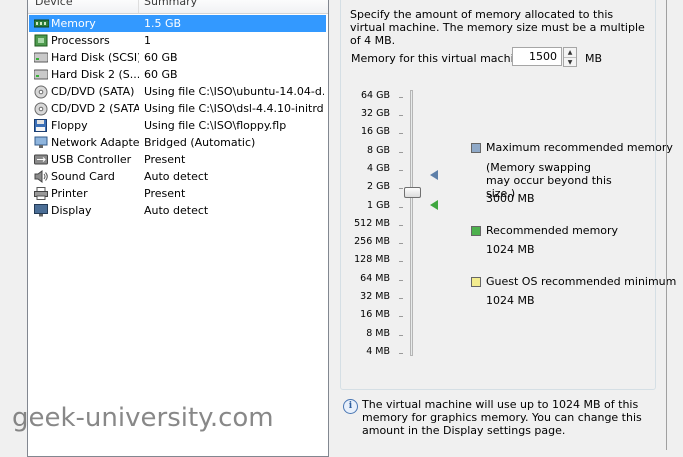 Image resolution: width=683 pixels, height=457 pixels. Describe the element at coordinates (143, 418) in the screenshot. I see `watermark: geek-university.com` at that location.